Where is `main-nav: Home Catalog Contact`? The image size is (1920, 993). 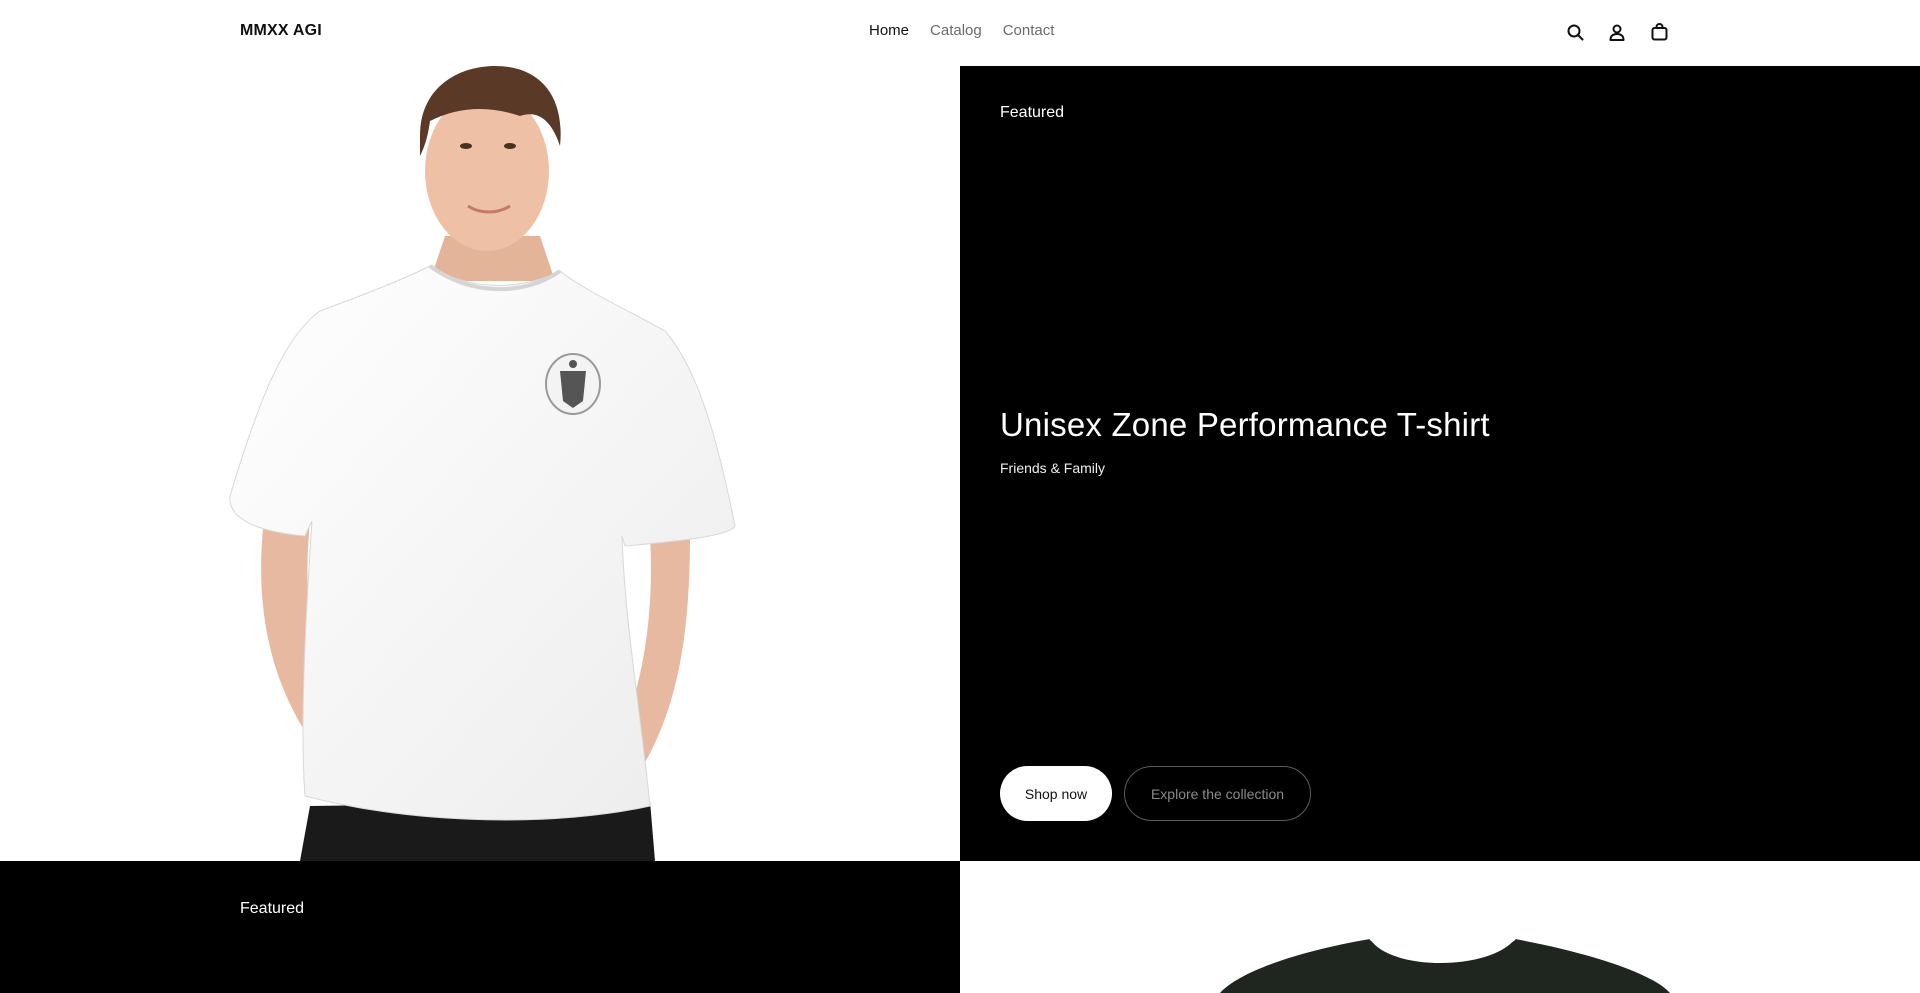
main-nav: Home Catalog Contact is located at coordinates (961, 30).